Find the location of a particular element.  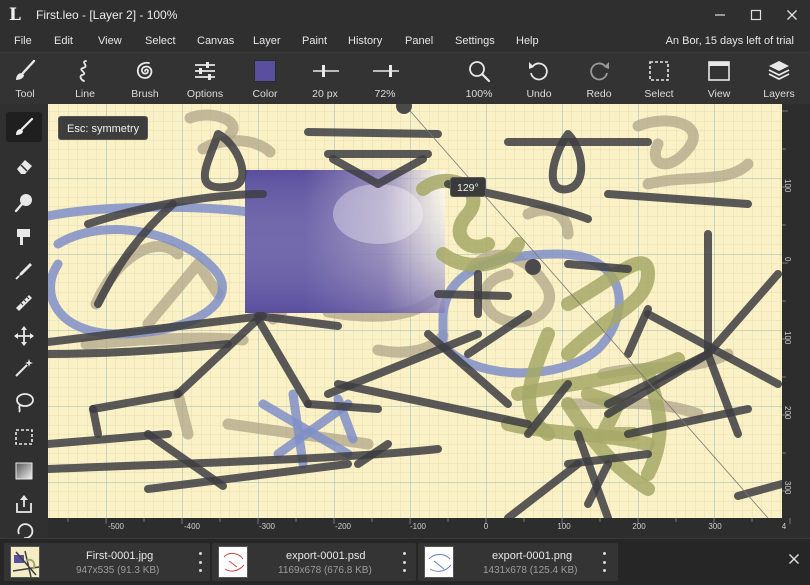

menu-edit: Edit is located at coordinates (63, 41).